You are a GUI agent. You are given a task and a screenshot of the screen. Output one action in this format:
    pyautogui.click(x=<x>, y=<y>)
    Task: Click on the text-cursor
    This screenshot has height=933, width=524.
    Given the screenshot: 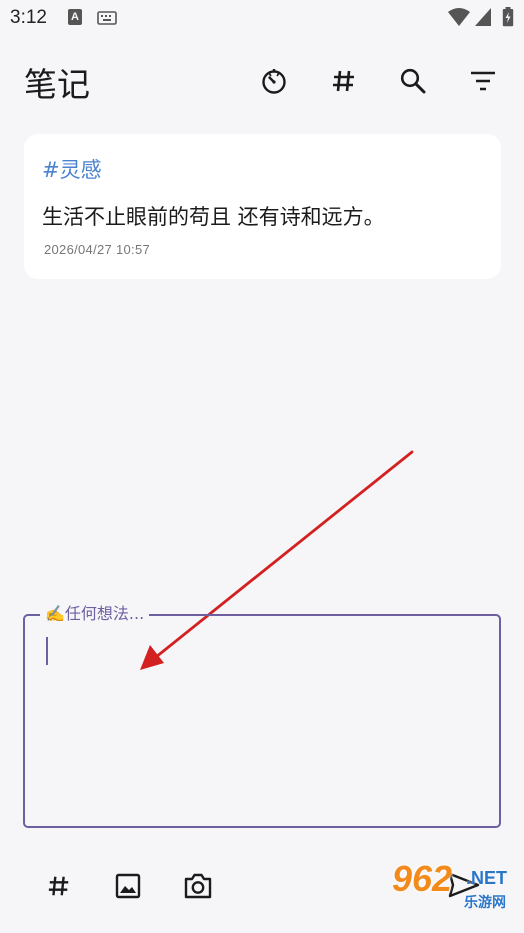 What is the action you would take?
    pyautogui.click(x=47, y=651)
    